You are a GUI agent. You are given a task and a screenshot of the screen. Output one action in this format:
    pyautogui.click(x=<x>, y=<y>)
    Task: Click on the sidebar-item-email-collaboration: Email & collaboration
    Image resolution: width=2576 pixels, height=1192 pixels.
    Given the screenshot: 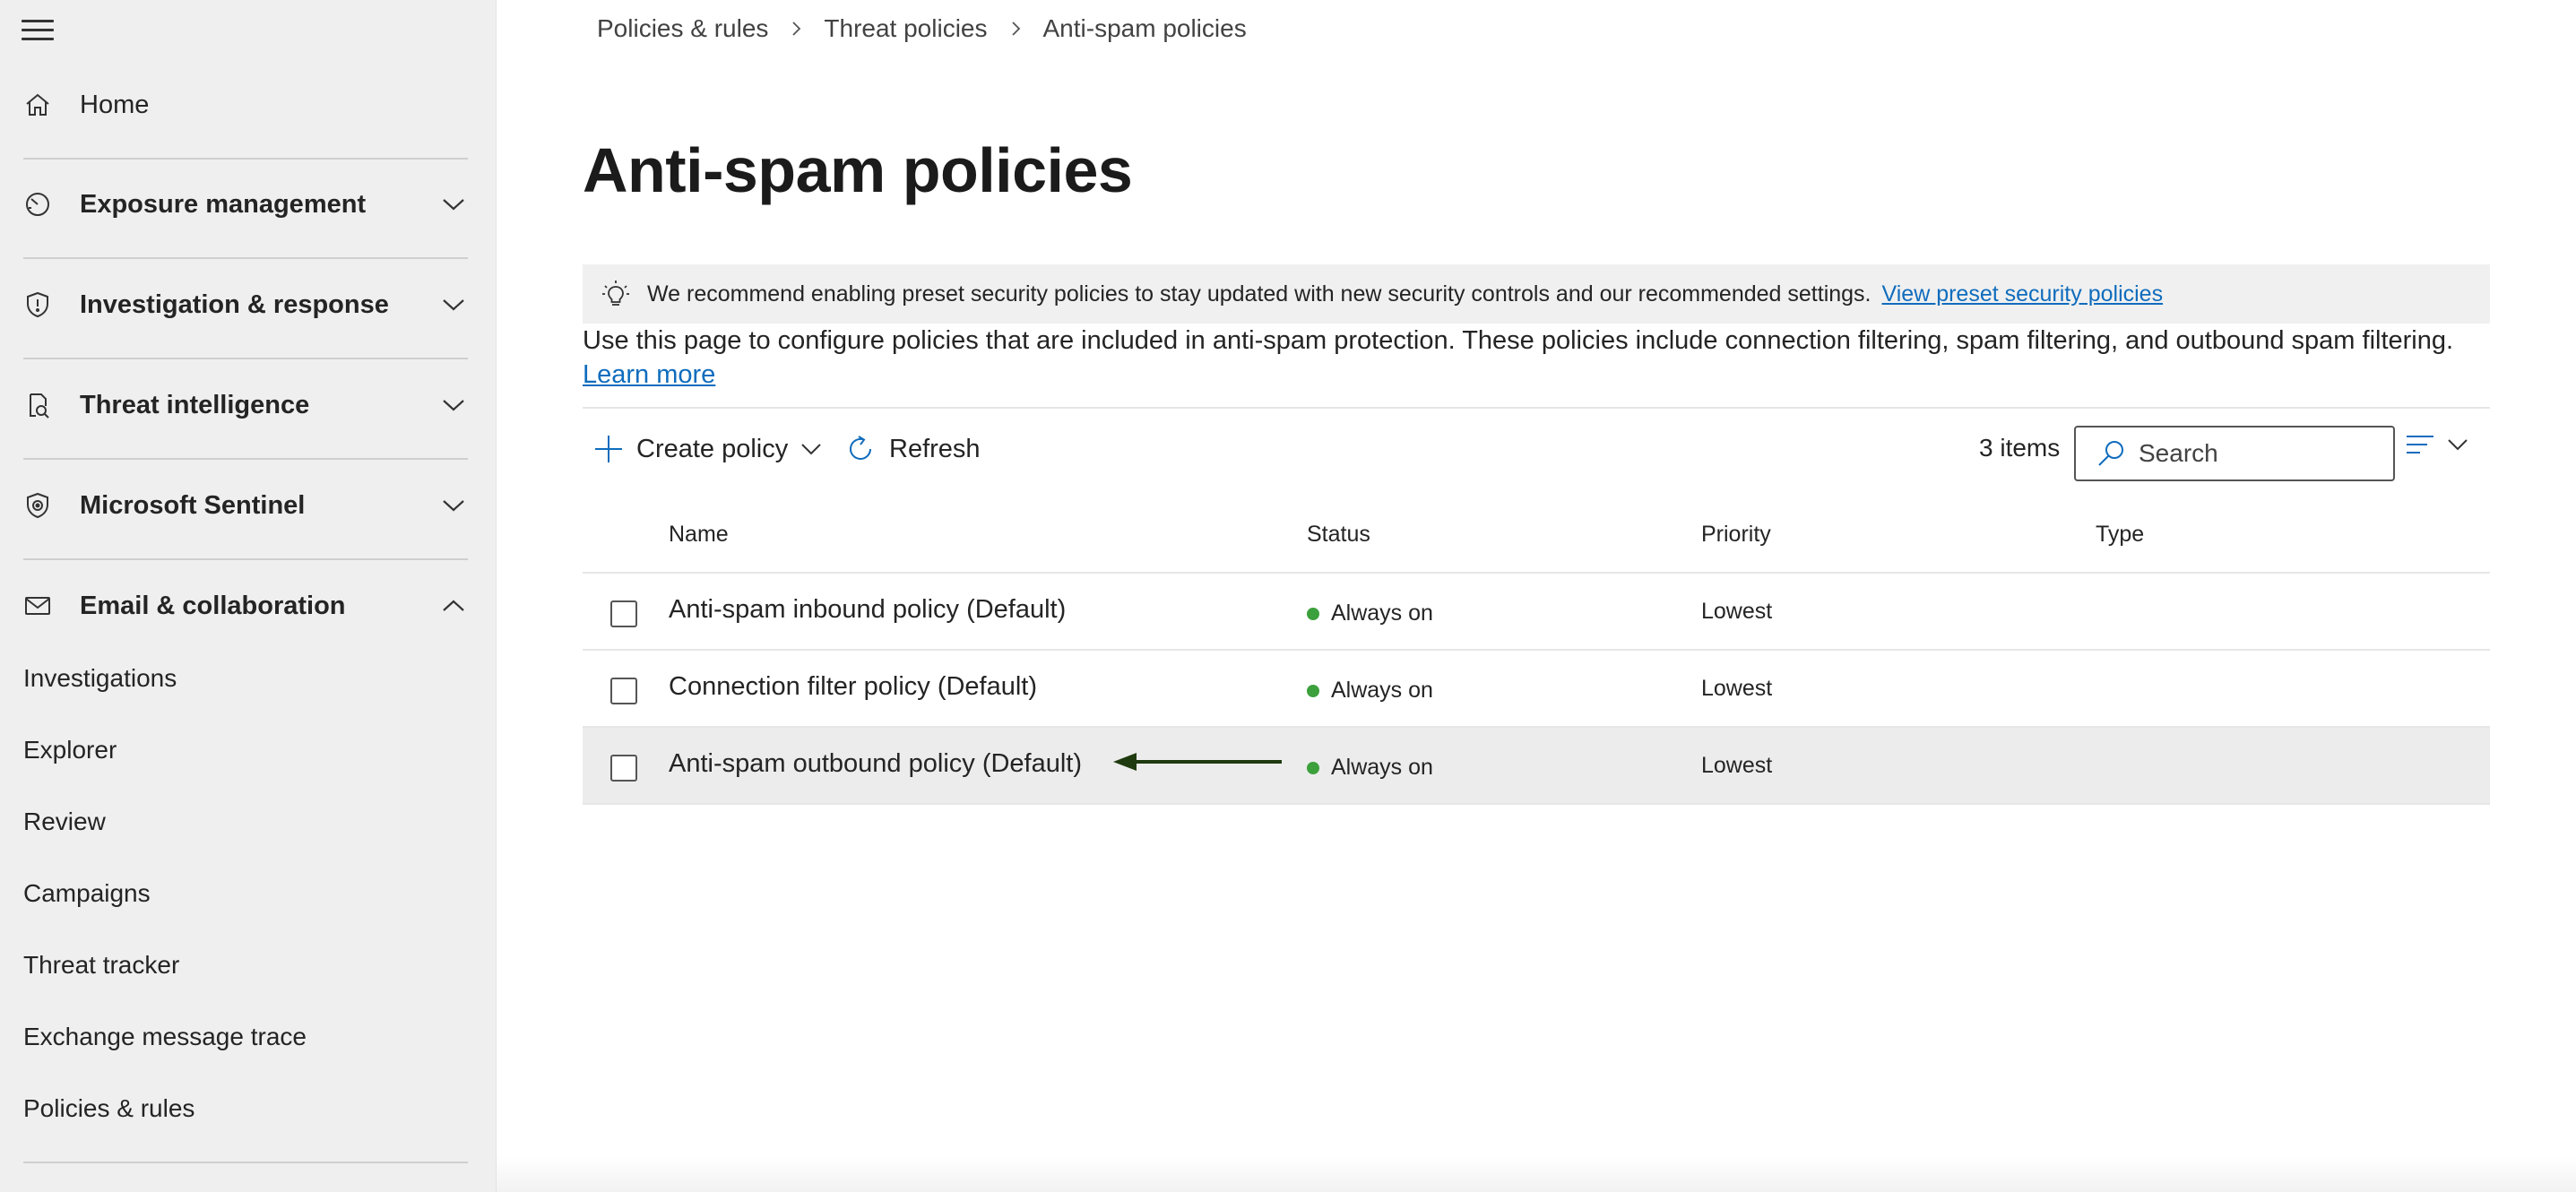 What is the action you would take?
    pyautogui.click(x=248, y=606)
    